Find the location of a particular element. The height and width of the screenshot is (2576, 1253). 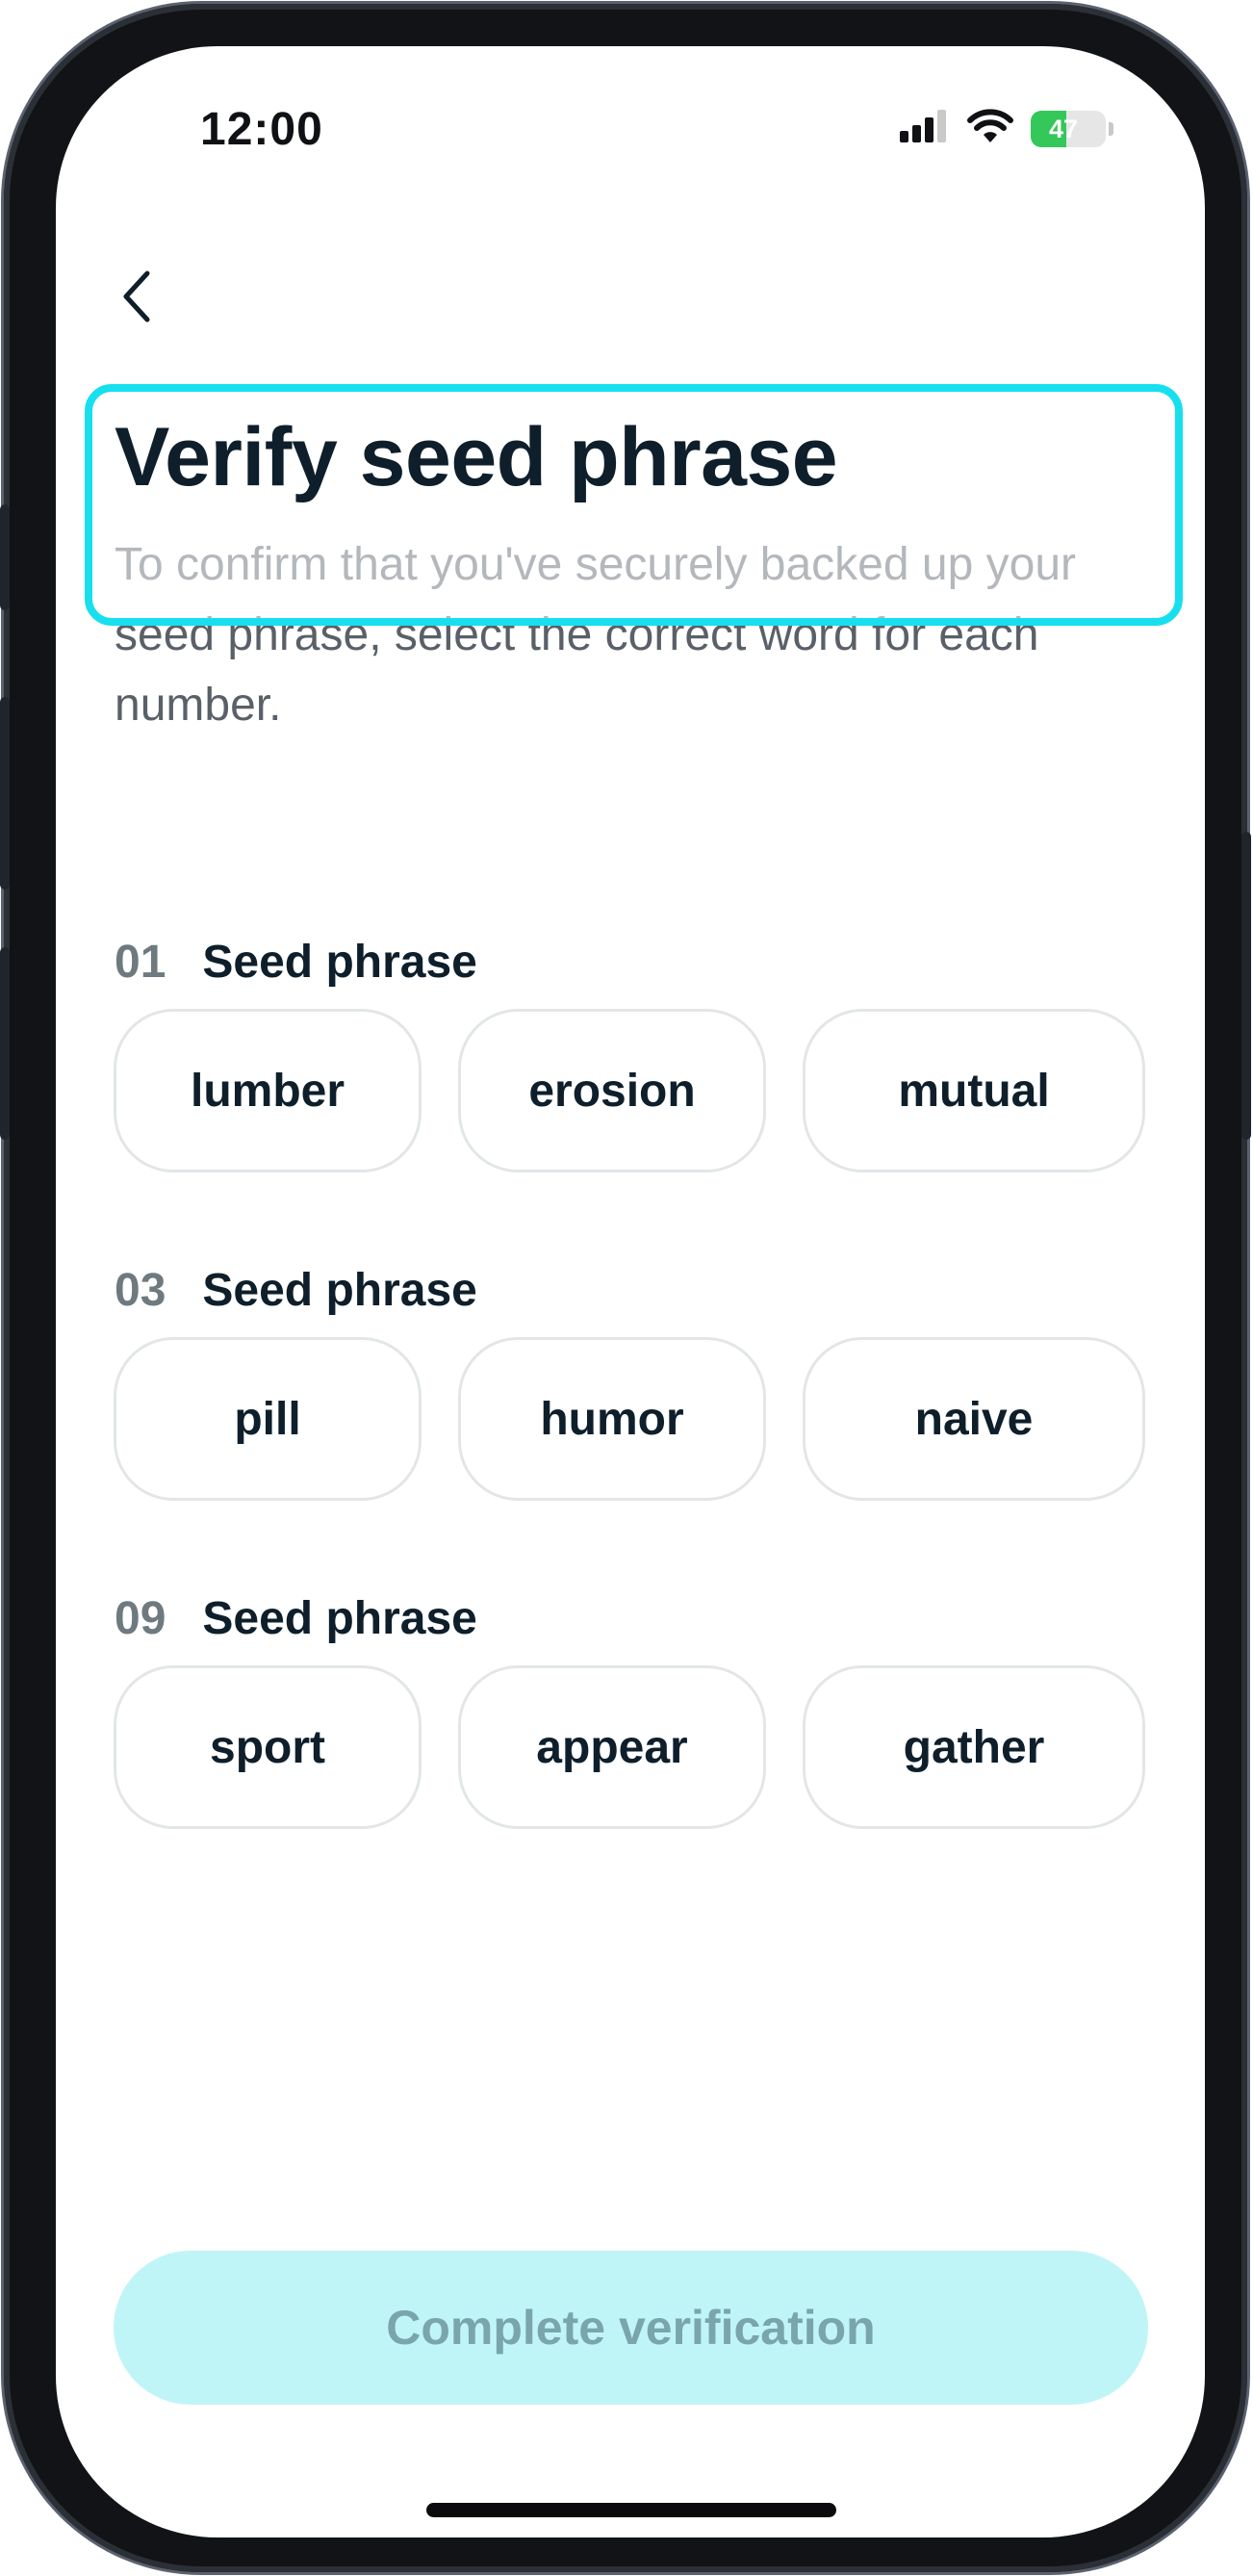

battery-icon: 47 is located at coordinates (1068, 129).